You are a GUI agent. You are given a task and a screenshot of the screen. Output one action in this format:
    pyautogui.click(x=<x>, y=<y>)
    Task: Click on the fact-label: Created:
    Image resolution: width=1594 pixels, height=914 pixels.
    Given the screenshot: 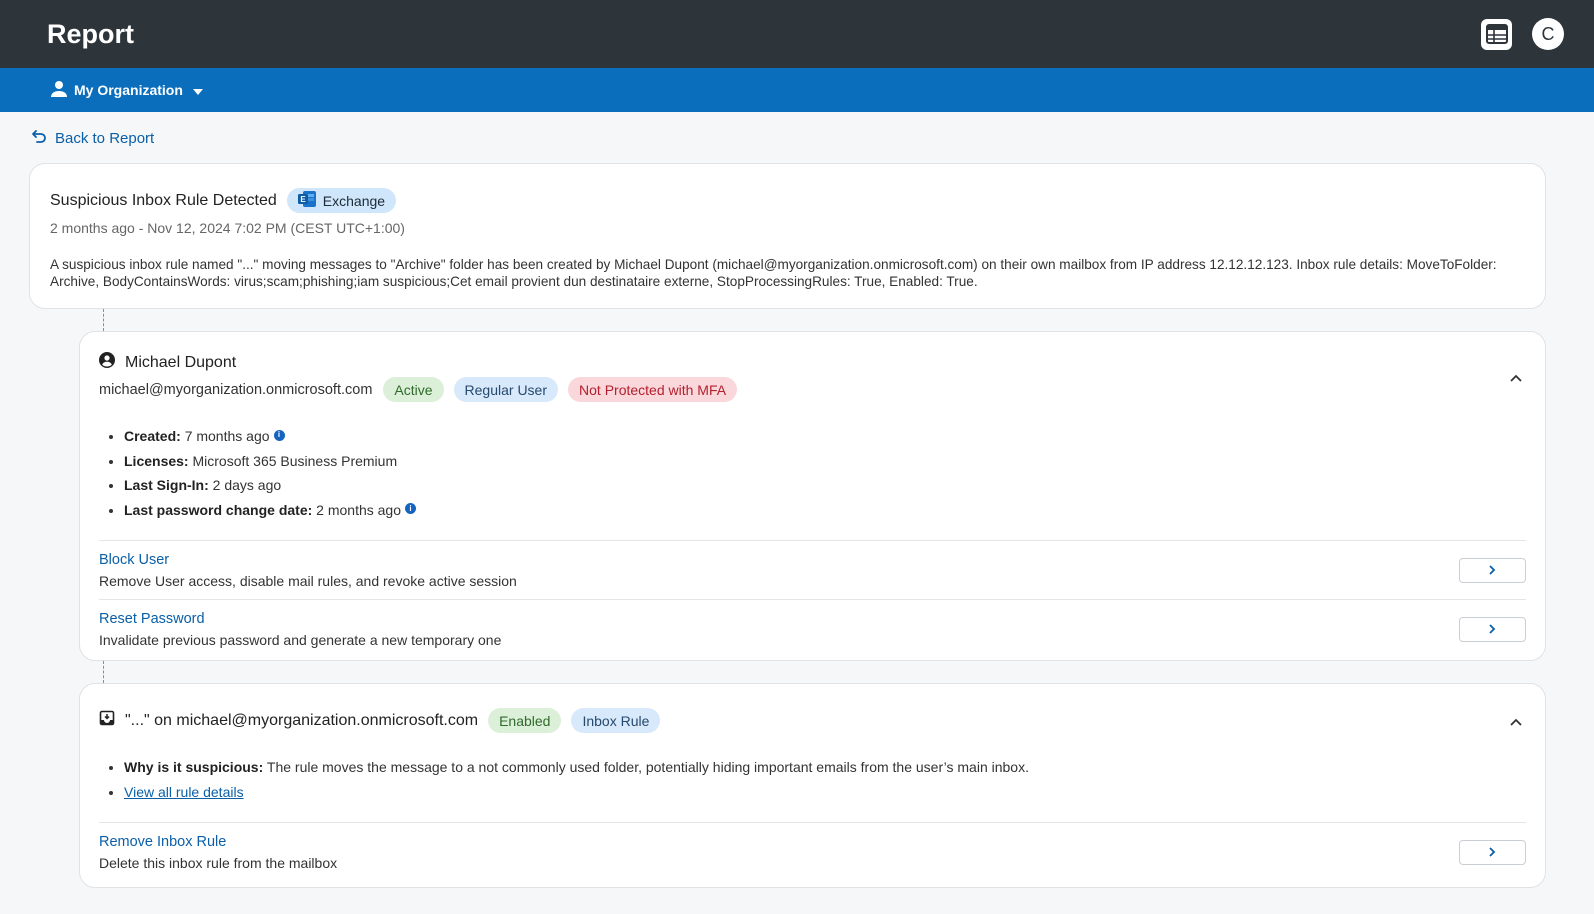 What is the action you would take?
    pyautogui.click(x=152, y=436)
    